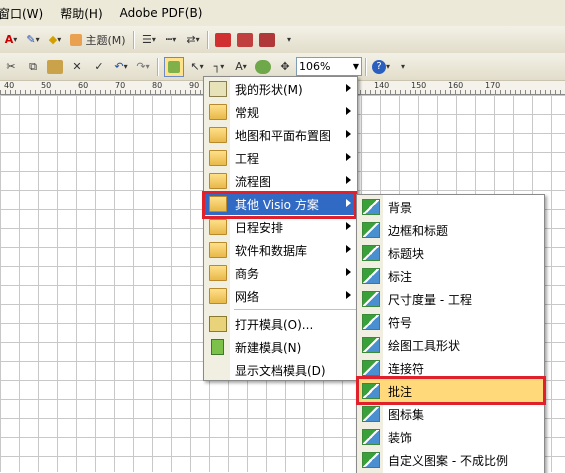 This screenshot has width=565, height=473. What do you see at coordinates (218, 324) in the screenshot?
I see `open-stencil-icon` at bounding box center [218, 324].